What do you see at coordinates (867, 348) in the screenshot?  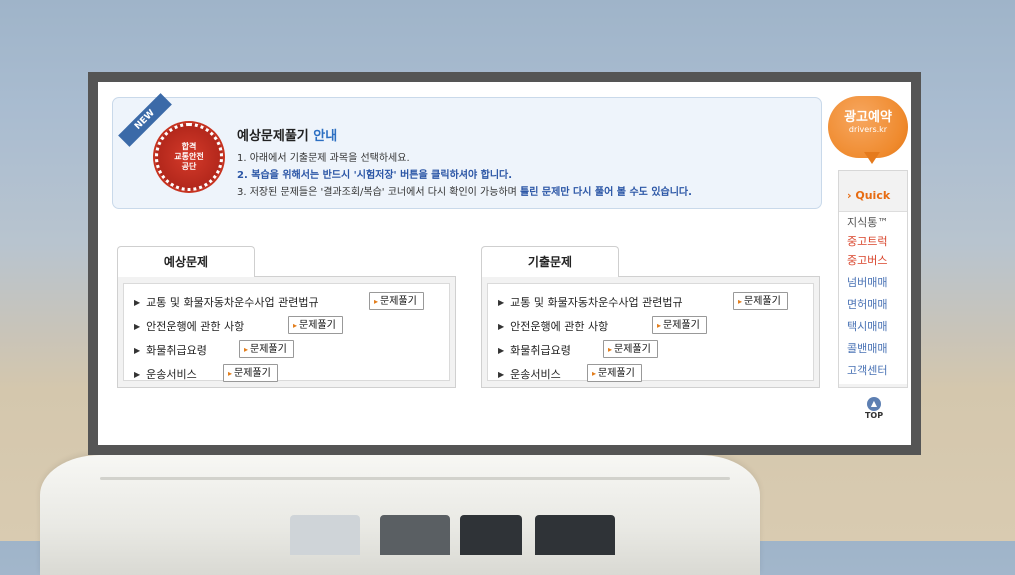 I see `quick-item: 콜밴매매` at bounding box center [867, 348].